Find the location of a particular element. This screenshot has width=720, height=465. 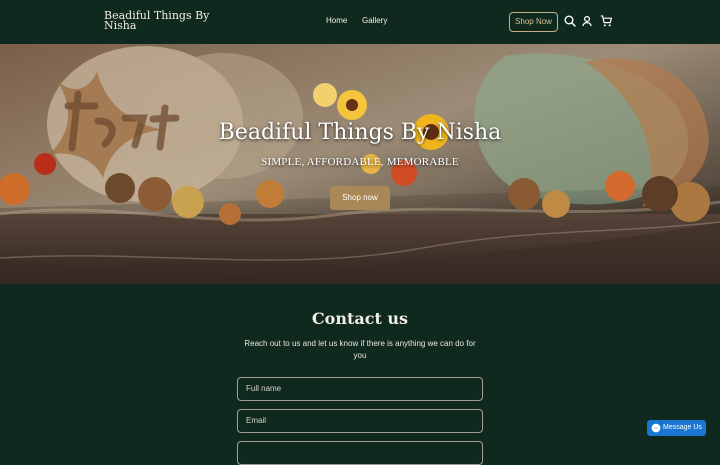

account-icon is located at coordinates (587, 21).